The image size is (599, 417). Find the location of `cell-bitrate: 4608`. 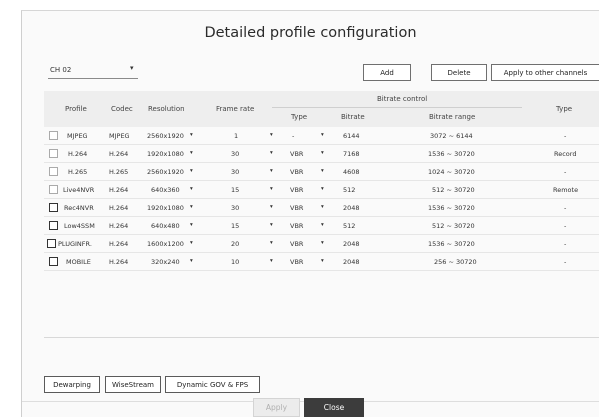

cell-bitrate: 4608 is located at coordinates (351, 172).